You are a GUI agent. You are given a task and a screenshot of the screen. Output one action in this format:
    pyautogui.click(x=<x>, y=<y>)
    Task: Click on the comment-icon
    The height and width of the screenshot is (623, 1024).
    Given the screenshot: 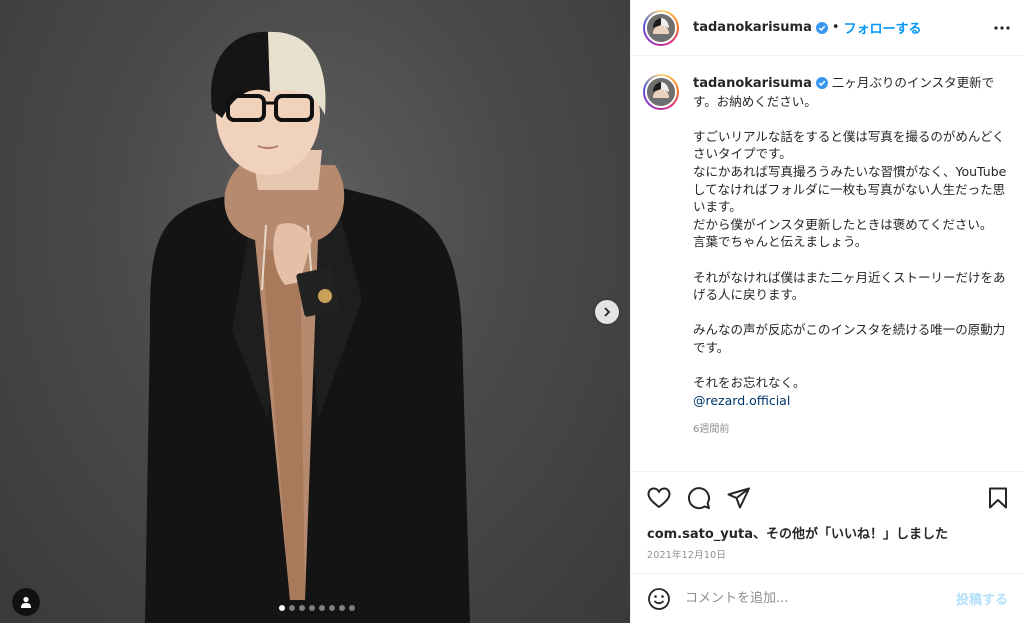 What is the action you would take?
    pyautogui.click(x=699, y=497)
    